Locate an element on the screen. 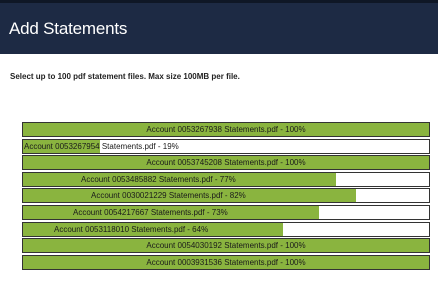 The height and width of the screenshot is (299, 438). file-upload-label: Account 0054217667 Statements.pdf - 73% is located at coordinates (150, 212).